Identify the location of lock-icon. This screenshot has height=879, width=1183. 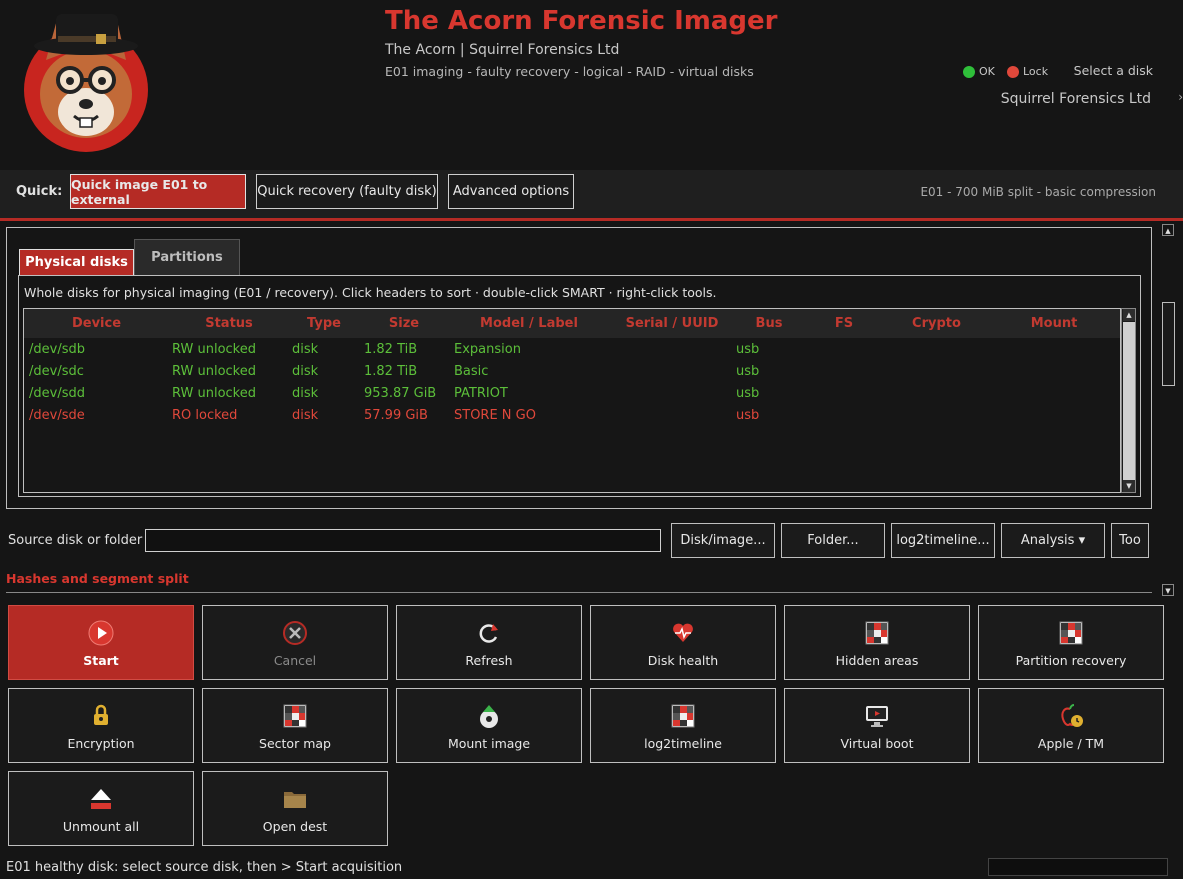
(101, 716).